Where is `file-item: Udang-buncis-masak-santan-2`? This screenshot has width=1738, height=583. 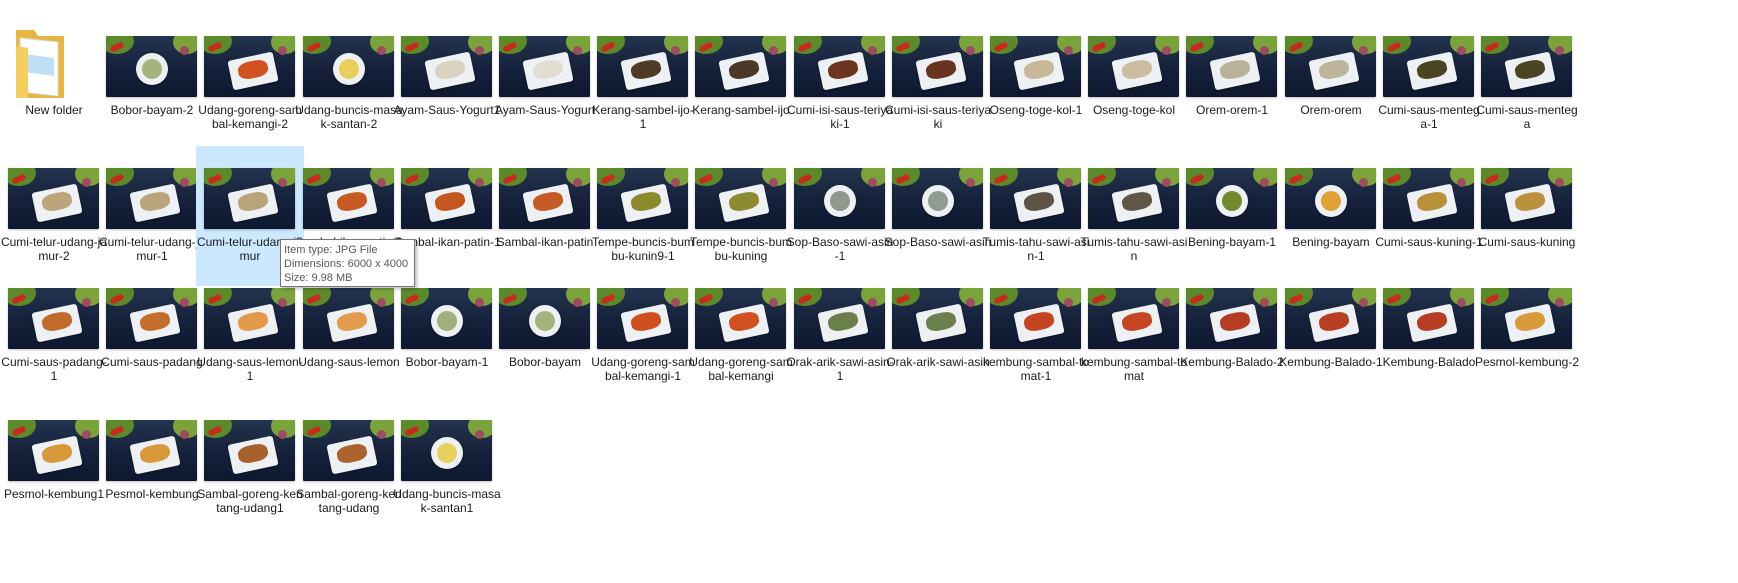 file-item: Udang-buncis-masak-santan-2 is located at coordinates (349, 84).